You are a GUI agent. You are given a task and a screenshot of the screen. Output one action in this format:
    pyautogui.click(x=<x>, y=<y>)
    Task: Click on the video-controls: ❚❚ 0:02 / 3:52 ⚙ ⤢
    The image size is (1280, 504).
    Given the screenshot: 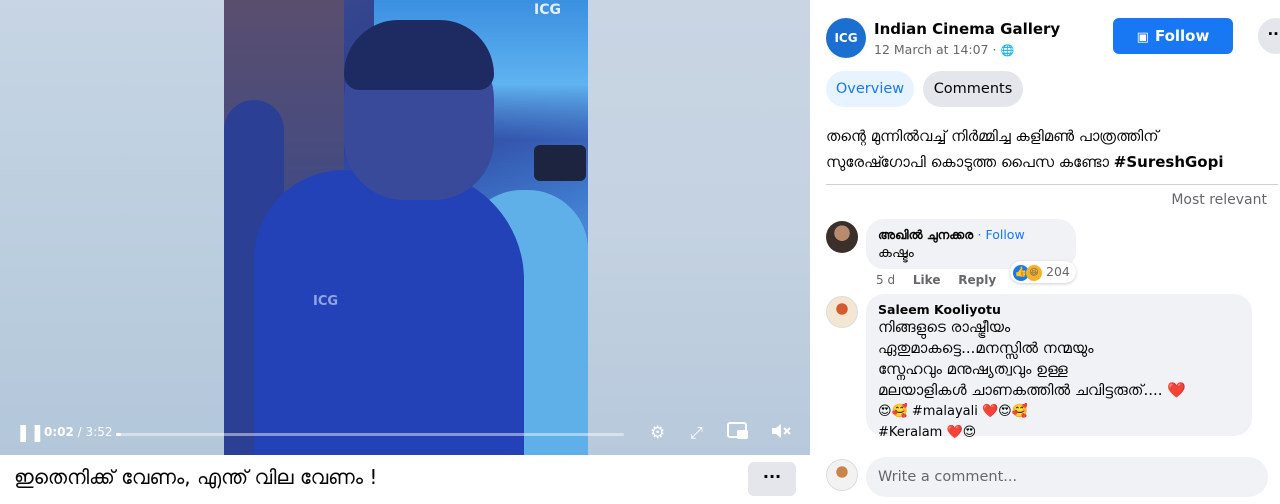 What is the action you would take?
    pyautogui.click(x=405, y=434)
    